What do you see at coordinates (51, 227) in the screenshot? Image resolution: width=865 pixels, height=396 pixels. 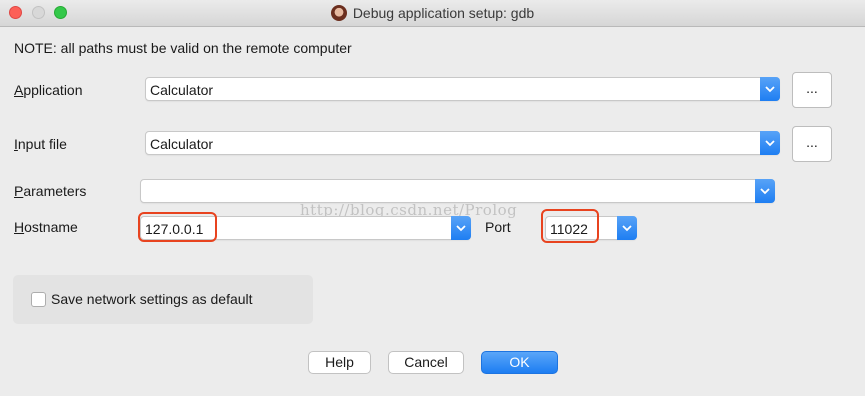 I see `hostname-label-text: ostname` at bounding box center [51, 227].